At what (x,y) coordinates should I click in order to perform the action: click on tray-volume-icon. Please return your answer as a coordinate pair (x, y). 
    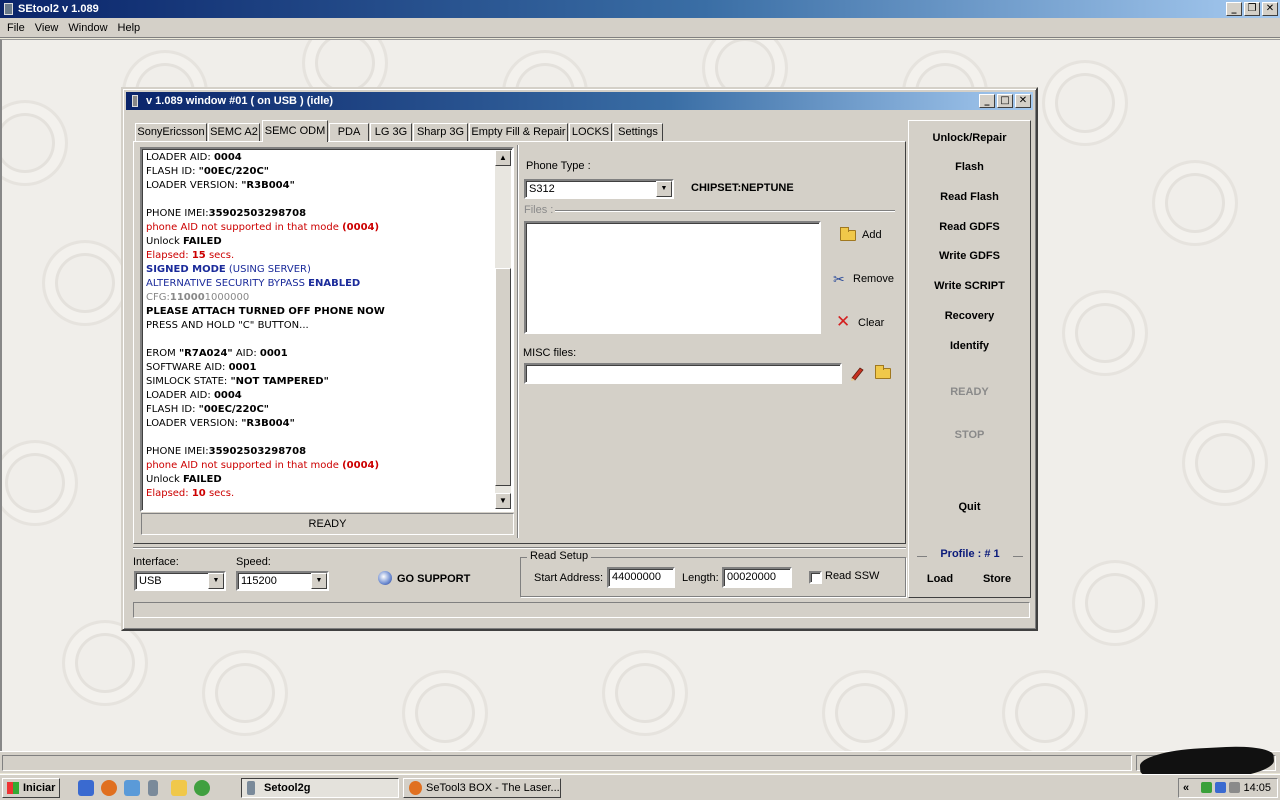
    Looking at the image, I should click on (1234, 787).